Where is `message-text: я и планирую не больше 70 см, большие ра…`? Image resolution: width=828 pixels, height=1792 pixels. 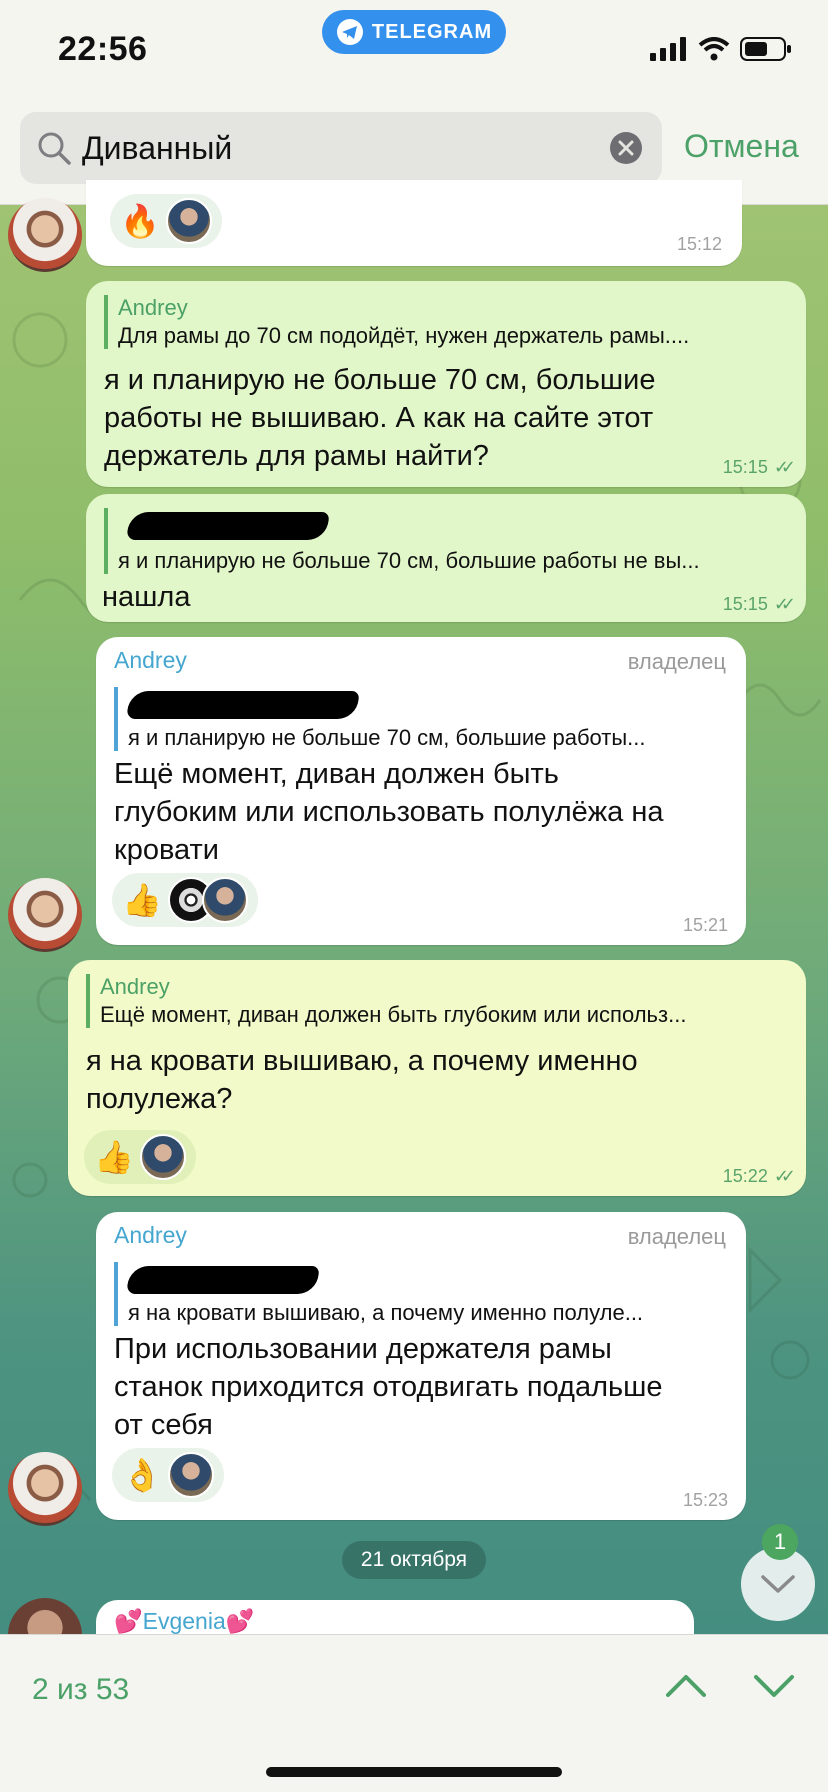
message-text: я и планирую не больше 70 см, большие ра… is located at coordinates (380, 418).